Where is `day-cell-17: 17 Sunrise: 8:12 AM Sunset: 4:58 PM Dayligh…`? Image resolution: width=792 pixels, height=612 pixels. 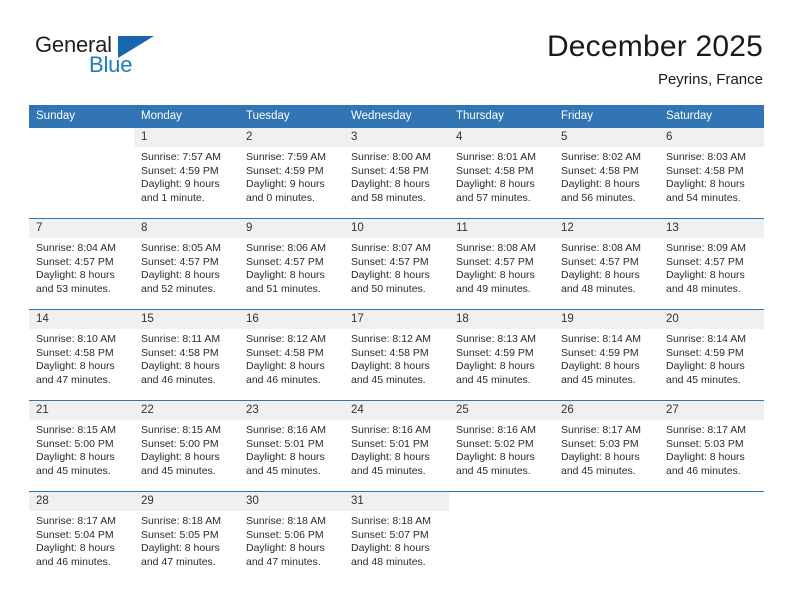 day-cell-17: 17 Sunrise: 8:12 AM Sunset: 4:58 PM Dayligh… is located at coordinates (396, 355).